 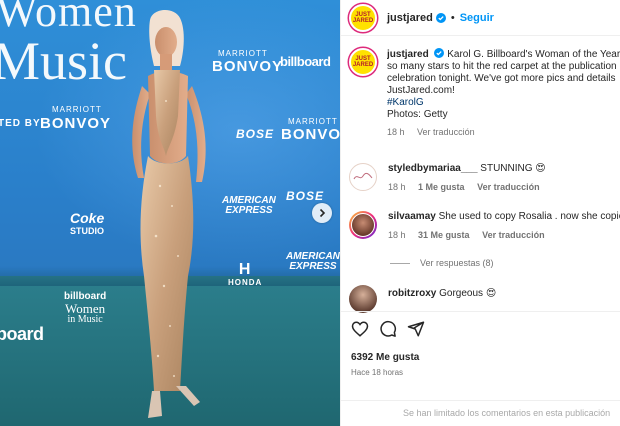 I want to click on caption-photo-credit: Photos: Getty, so click(x=417, y=114).